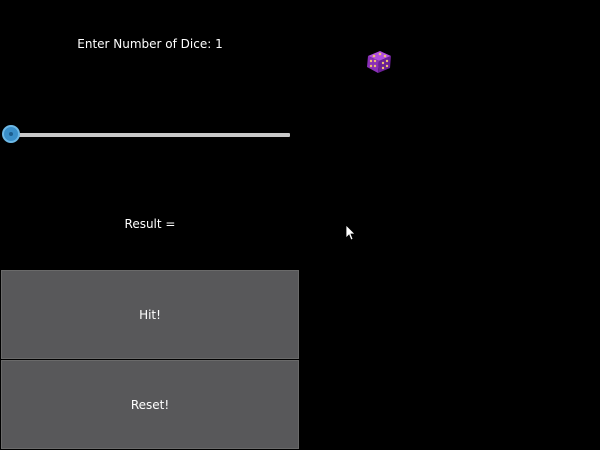 This screenshot has width=600, height=450. I want to click on dice-count-label: Enter Number of Dice: 1, so click(150, 44).